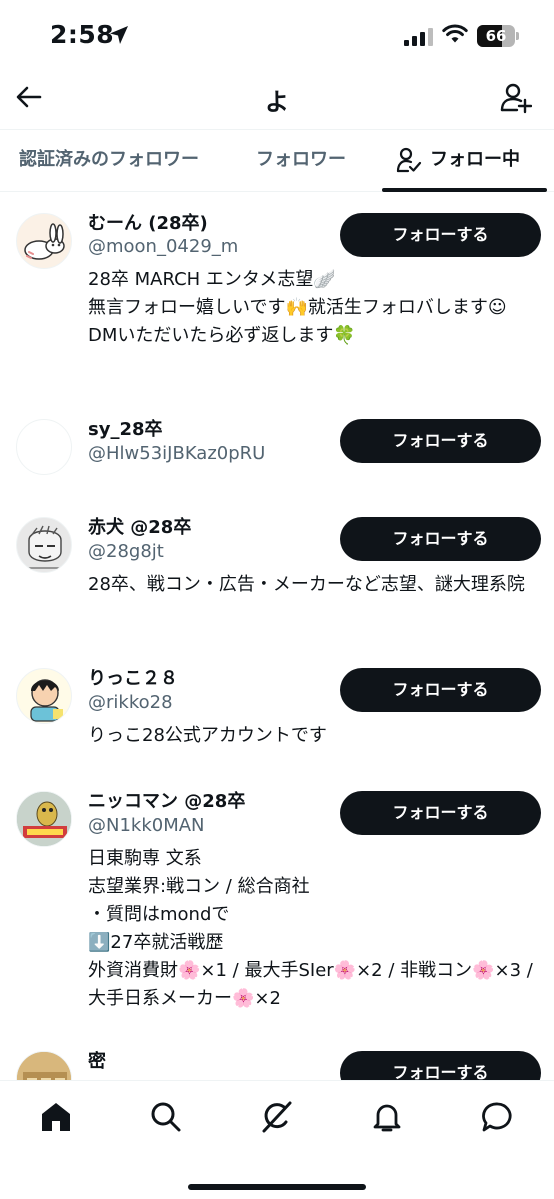 The width and height of the screenshot is (554, 1199). I want to click on user-bio: りっこ28公式アカウントです, so click(207, 735).